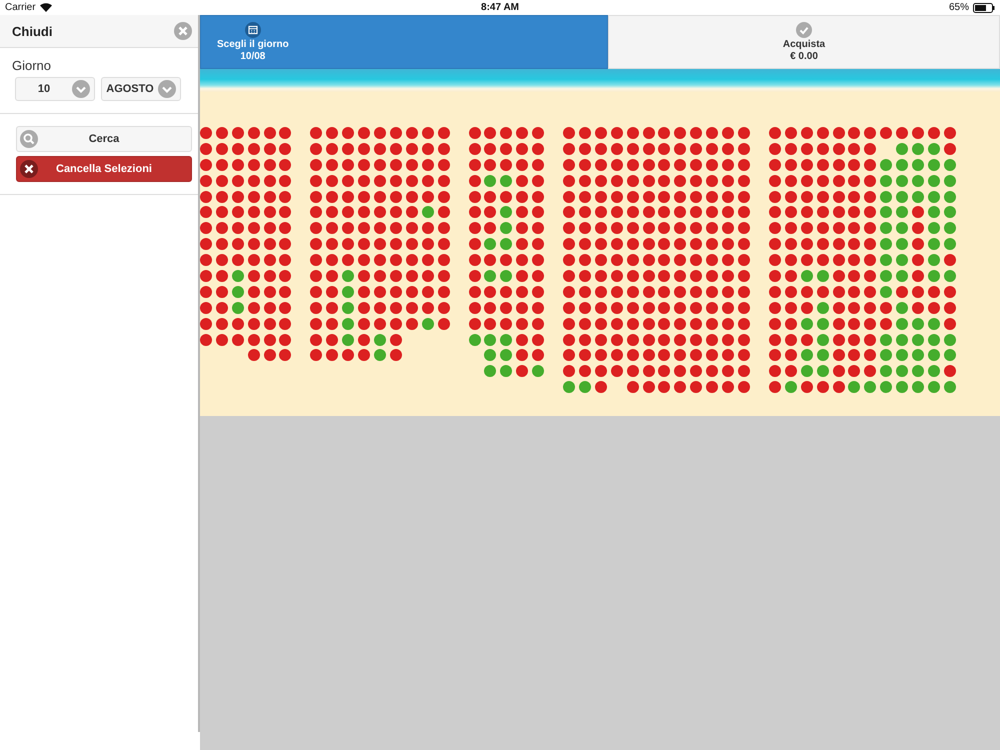  What do you see at coordinates (55, 89) in the screenshot?
I see `day-select: 10` at bounding box center [55, 89].